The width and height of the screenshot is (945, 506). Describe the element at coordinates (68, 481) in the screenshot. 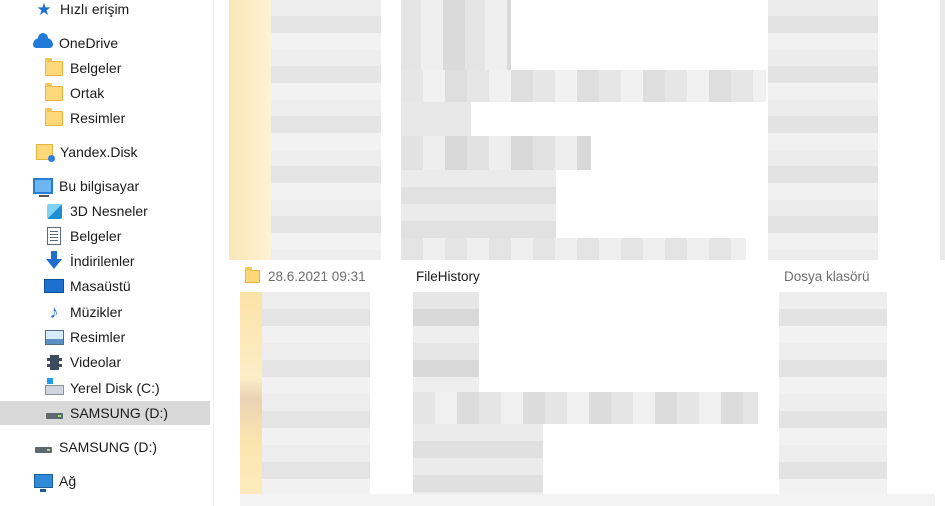

I see `nav-label: Ağ` at that location.